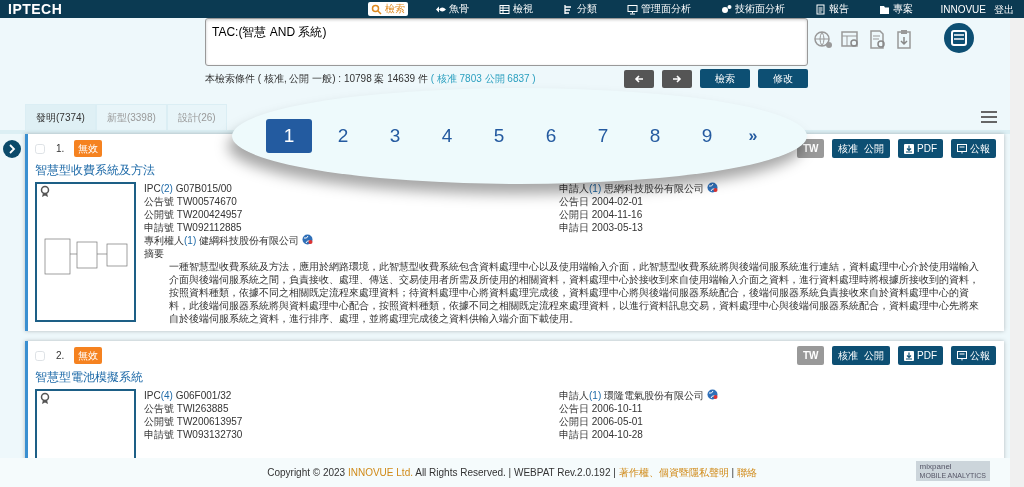  What do you see at coordinates (551, 136) in the screenshot?
I see `page-link: 6` at bounding box center [551, 136].